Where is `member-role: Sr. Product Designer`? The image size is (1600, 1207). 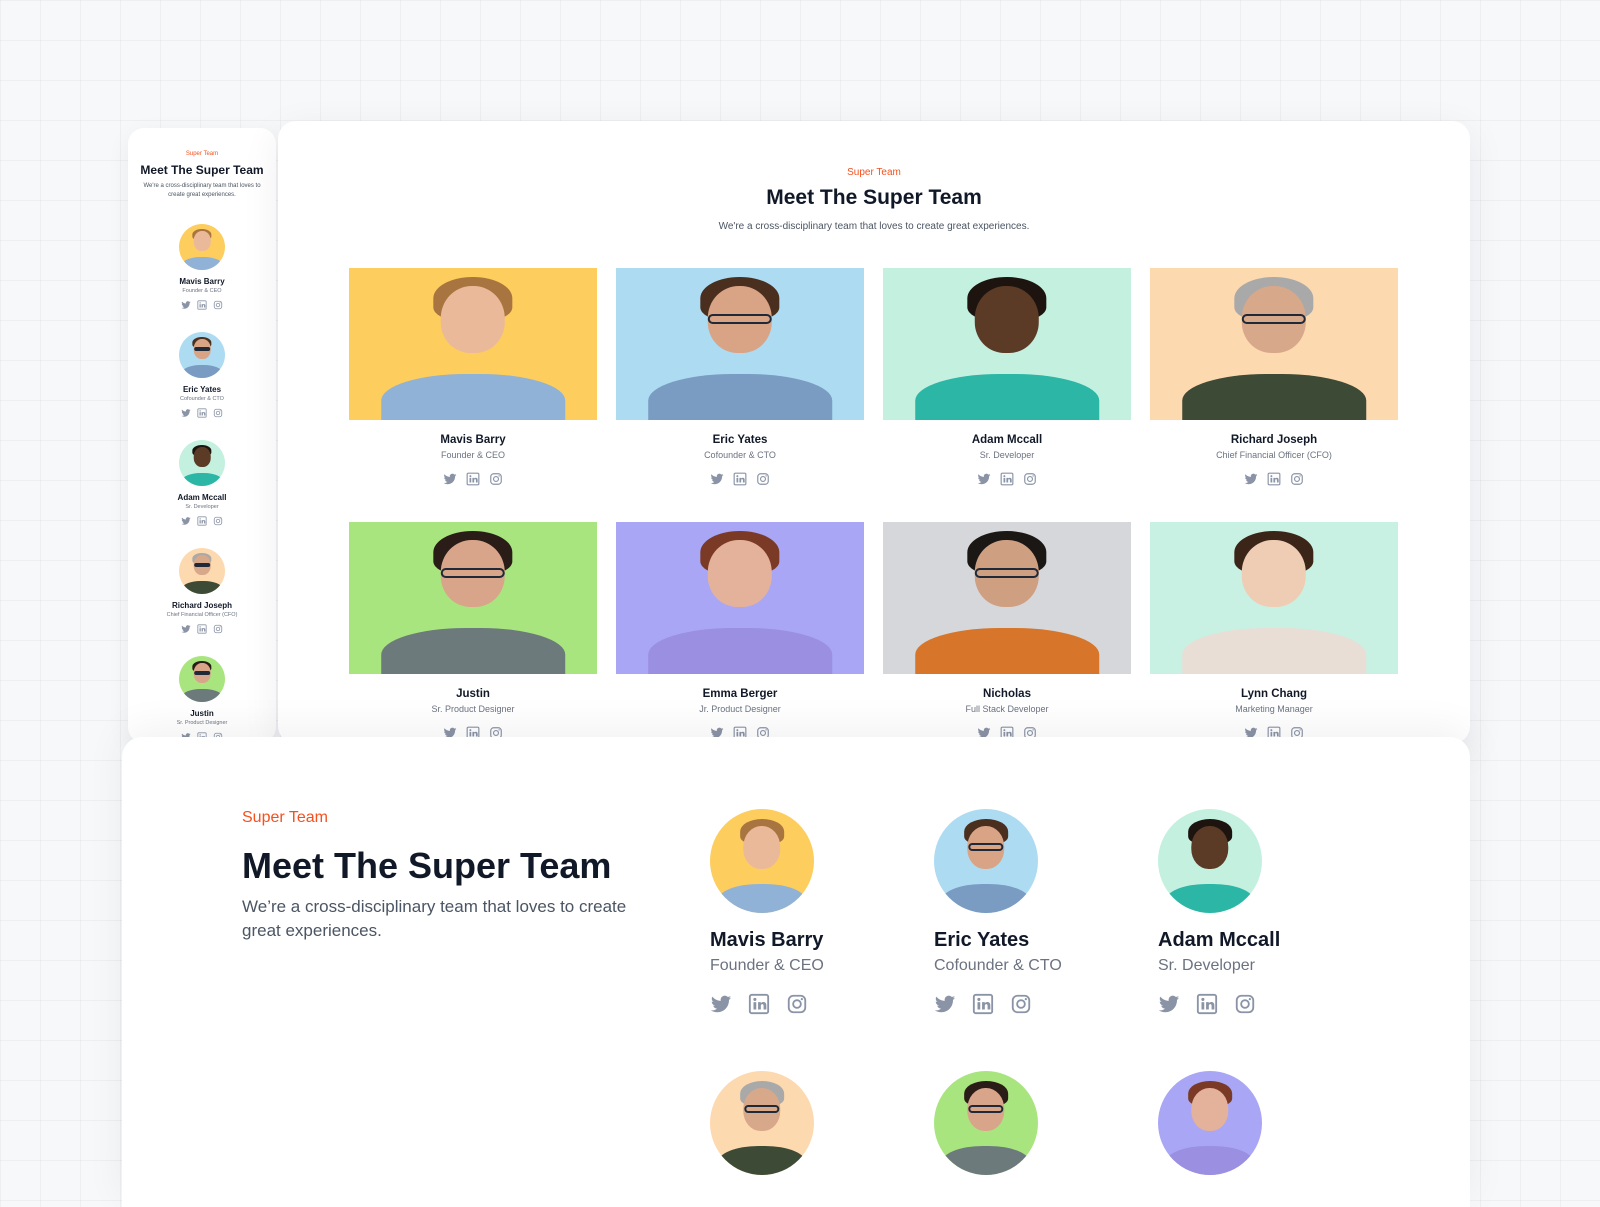
member-role: Sr. Product Designer is located at coordinates (473, 709).